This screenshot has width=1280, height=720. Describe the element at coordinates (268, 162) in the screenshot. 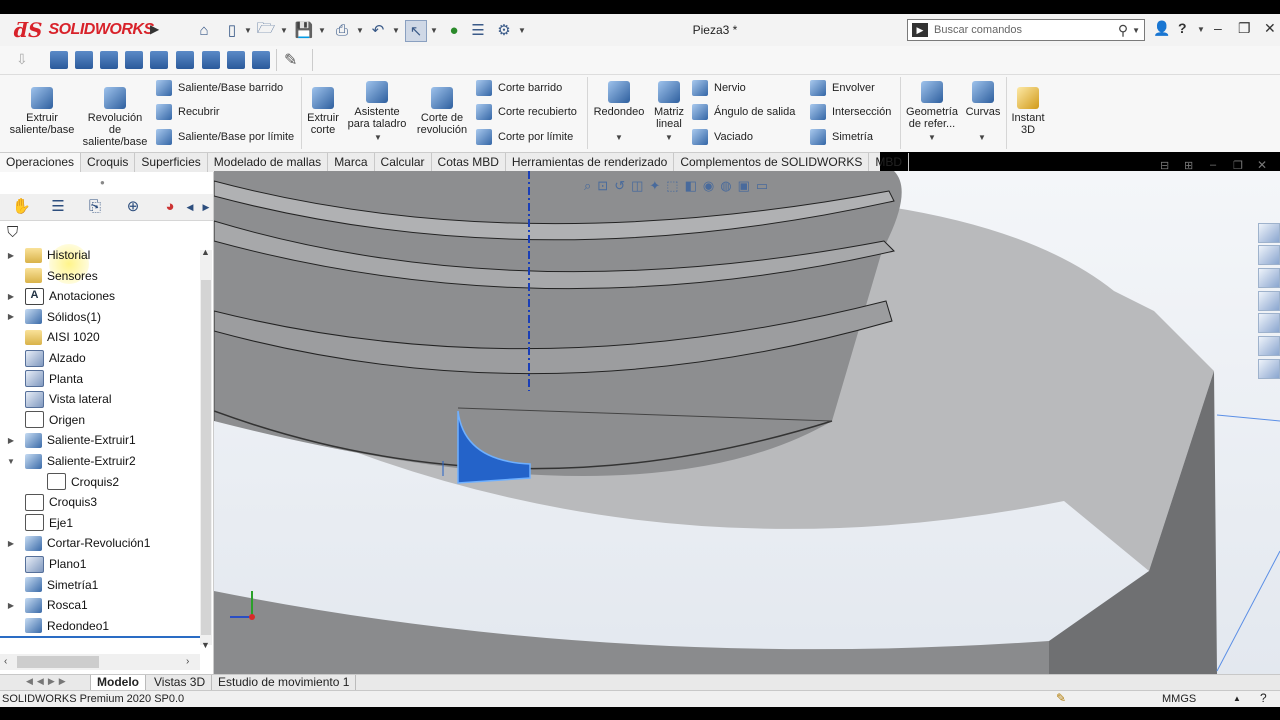

I see `tab-modelado-mallas: Modelado de mallas` at that location.